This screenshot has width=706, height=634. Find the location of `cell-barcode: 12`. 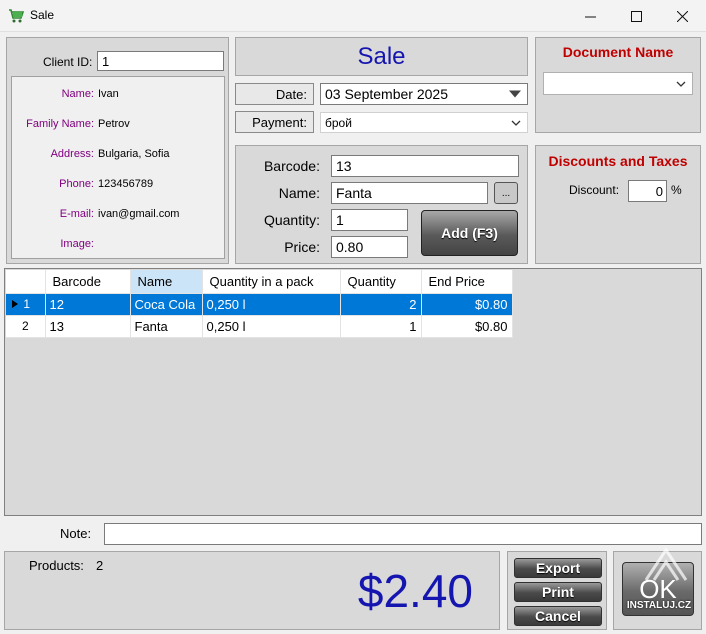

cell-barcode: 12 is located at coordinates (88, 304).